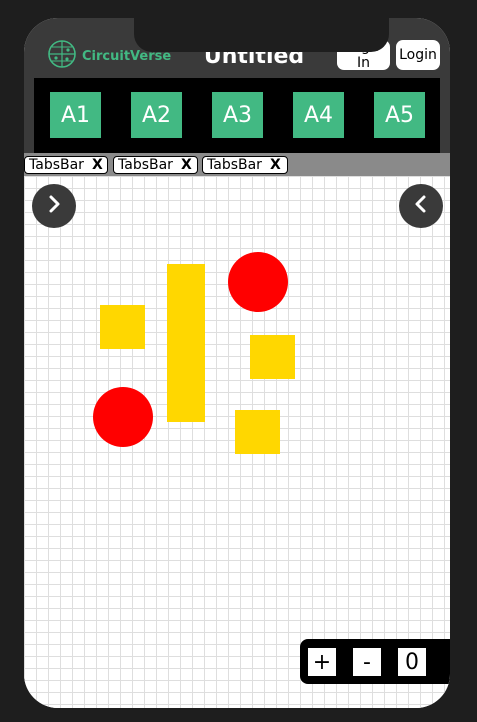 Image resolution: width=477 pixels, height=722 pixels. I want to click on device-notch, so click(261, 35).